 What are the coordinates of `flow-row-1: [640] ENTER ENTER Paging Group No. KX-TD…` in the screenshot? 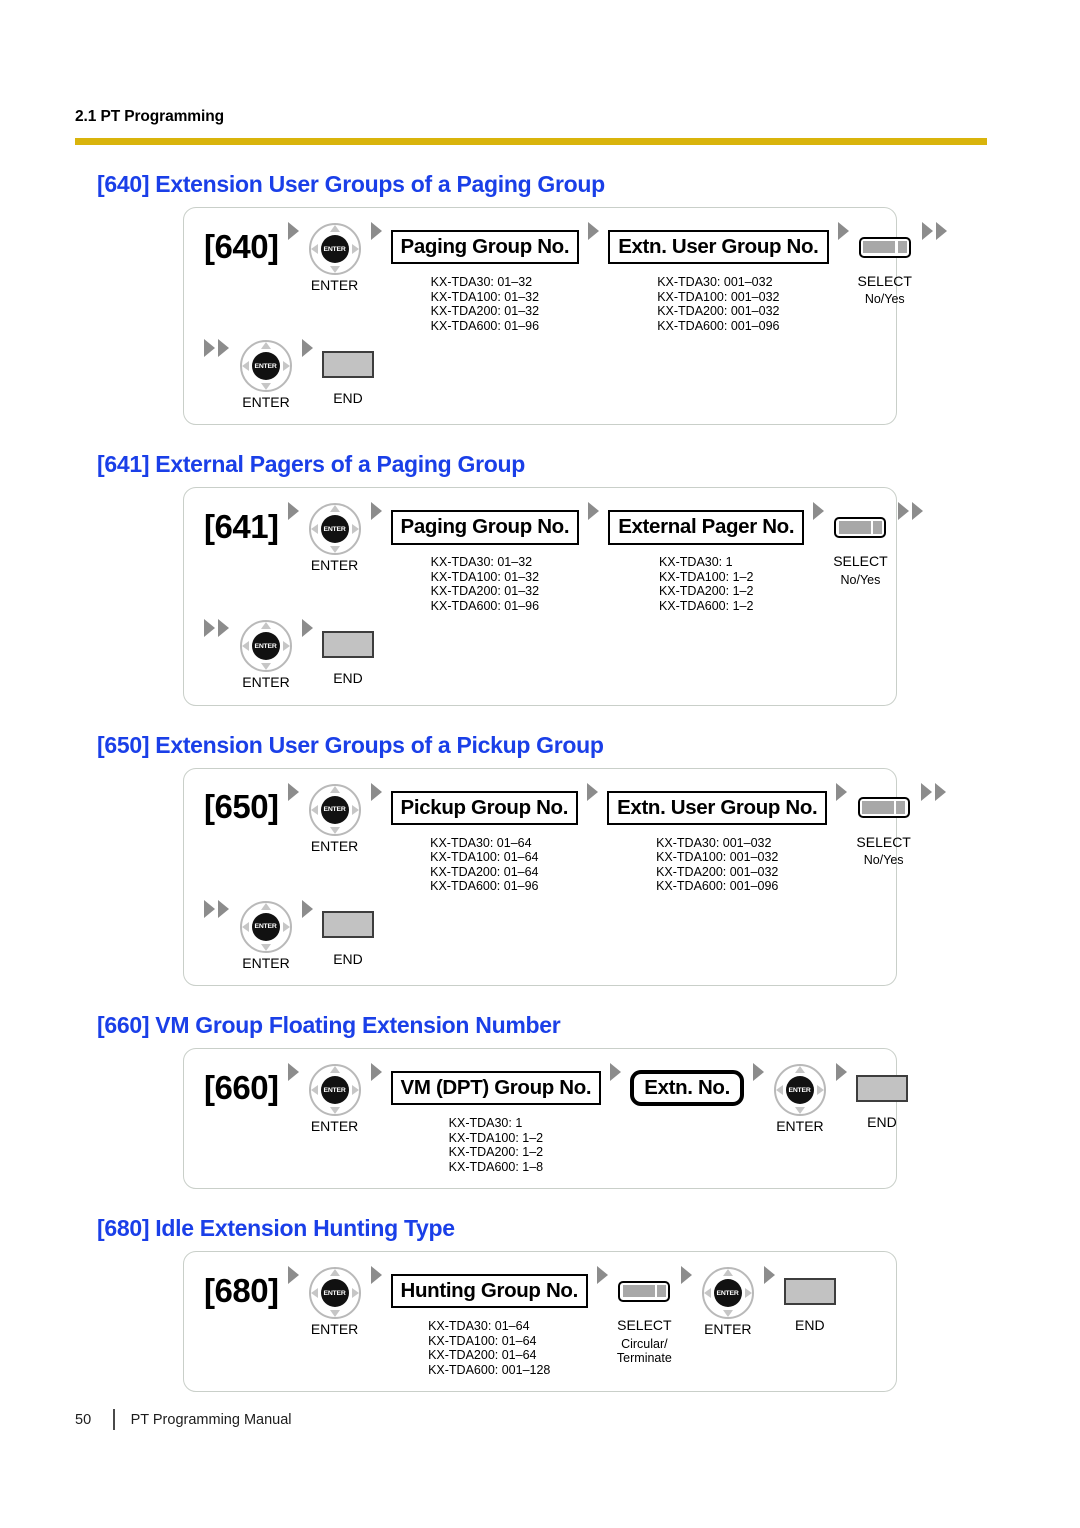 It's located at (575, 277).